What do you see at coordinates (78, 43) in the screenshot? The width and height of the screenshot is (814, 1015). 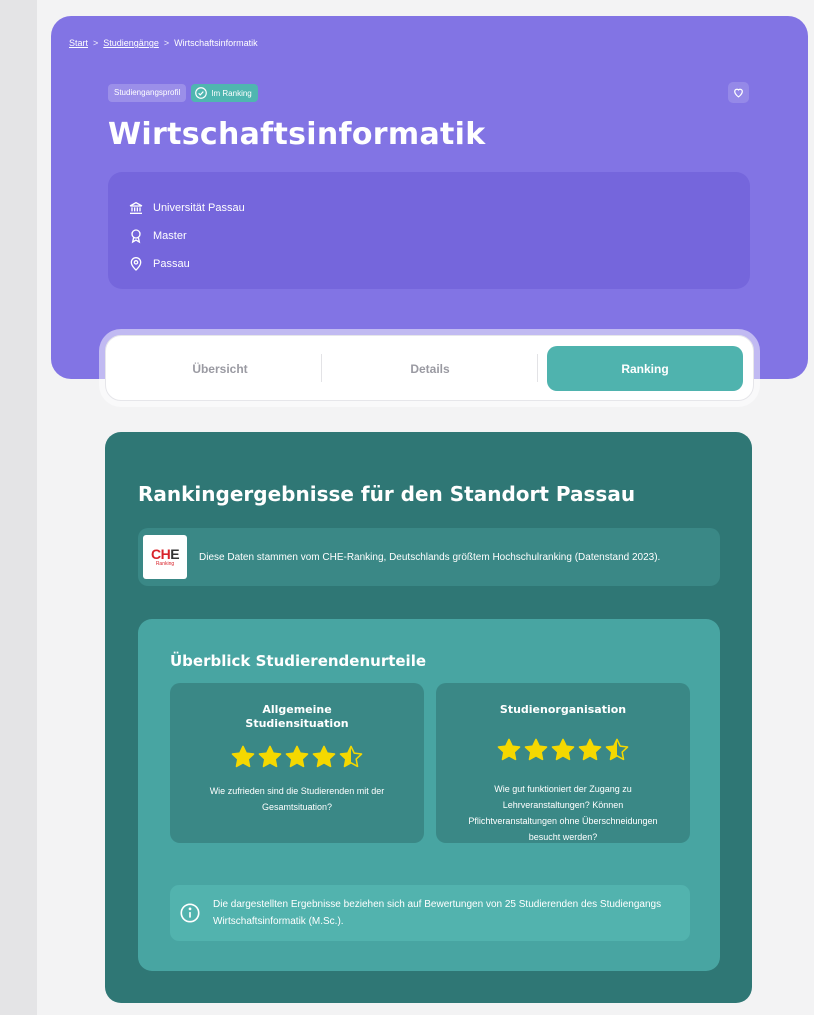 I see `breadcrumb-start-link: Start` at bounding box center [78, 43].